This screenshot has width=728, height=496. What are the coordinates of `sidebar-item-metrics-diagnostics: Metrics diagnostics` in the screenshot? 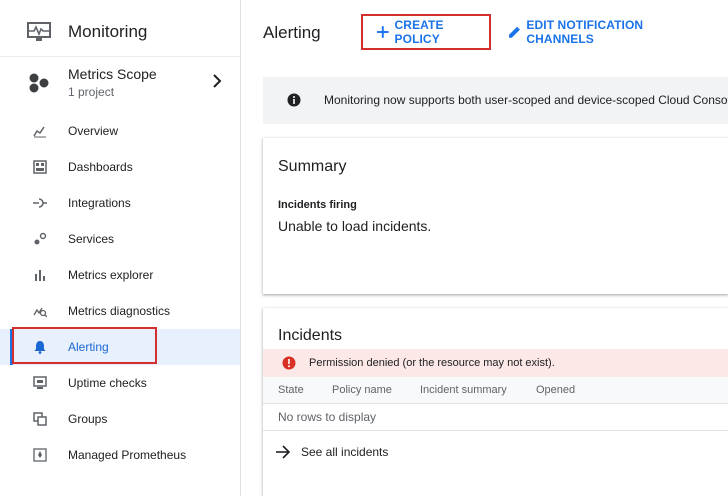 It's located at (120, 311).